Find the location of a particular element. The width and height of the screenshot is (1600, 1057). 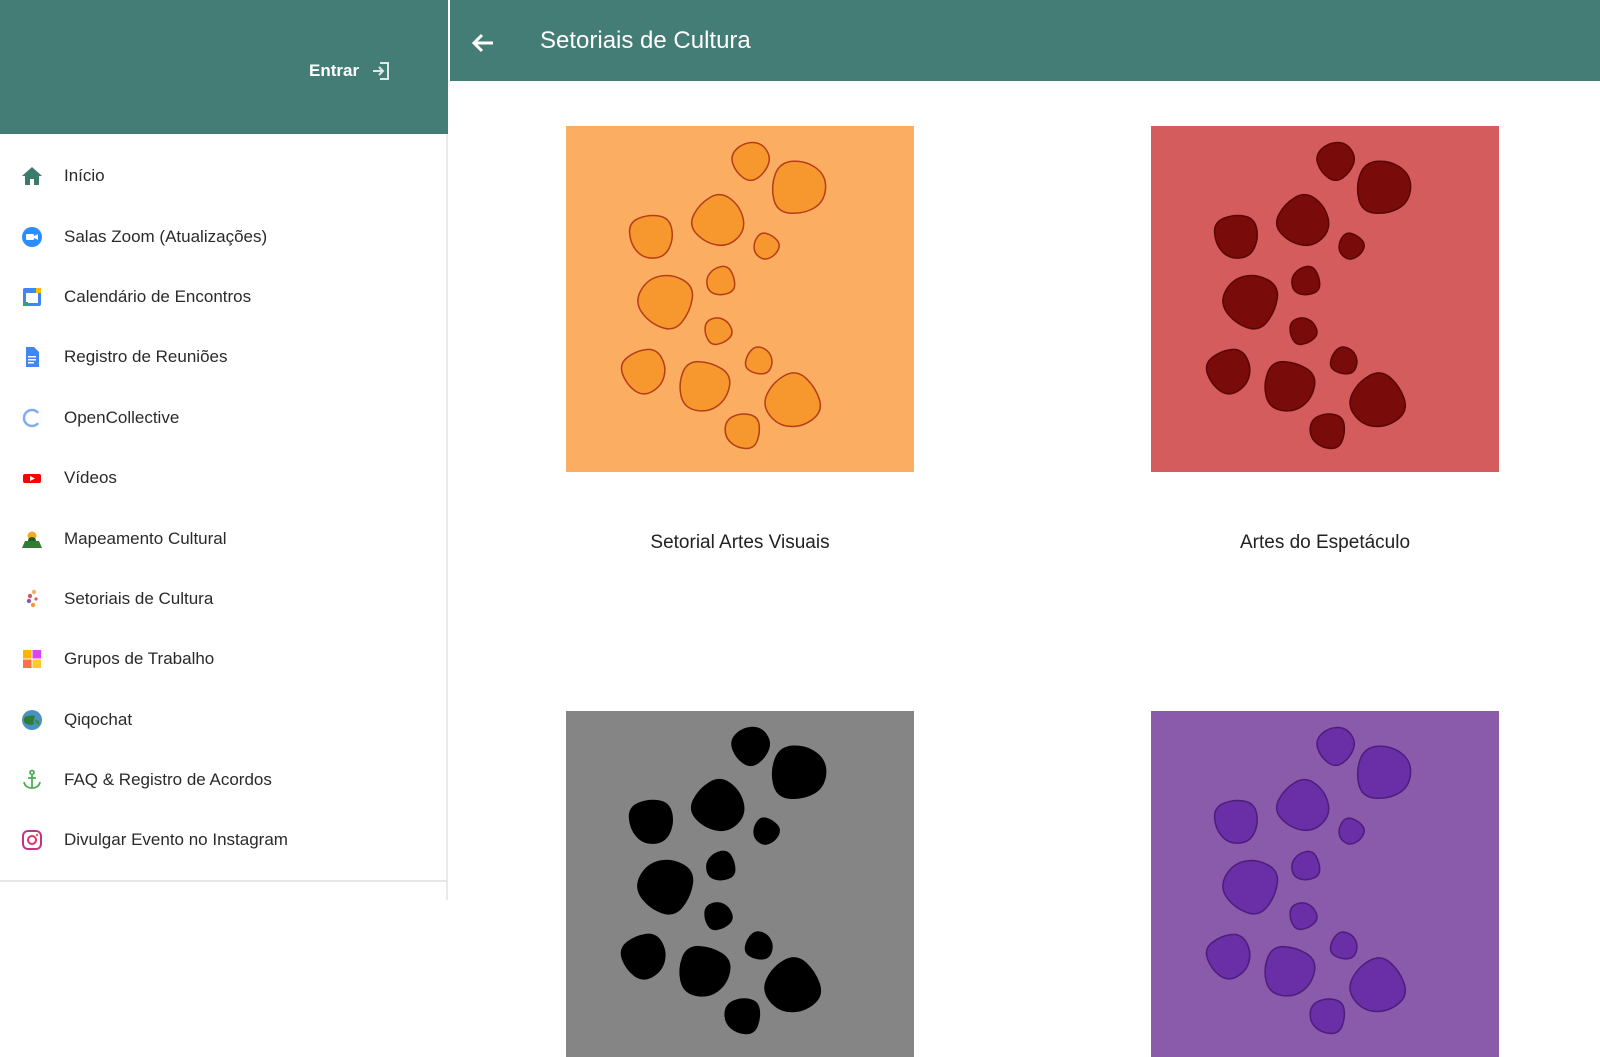

nav-item-registro-reunioes: Registro de Reuniões is located at coordinates (223, 357).